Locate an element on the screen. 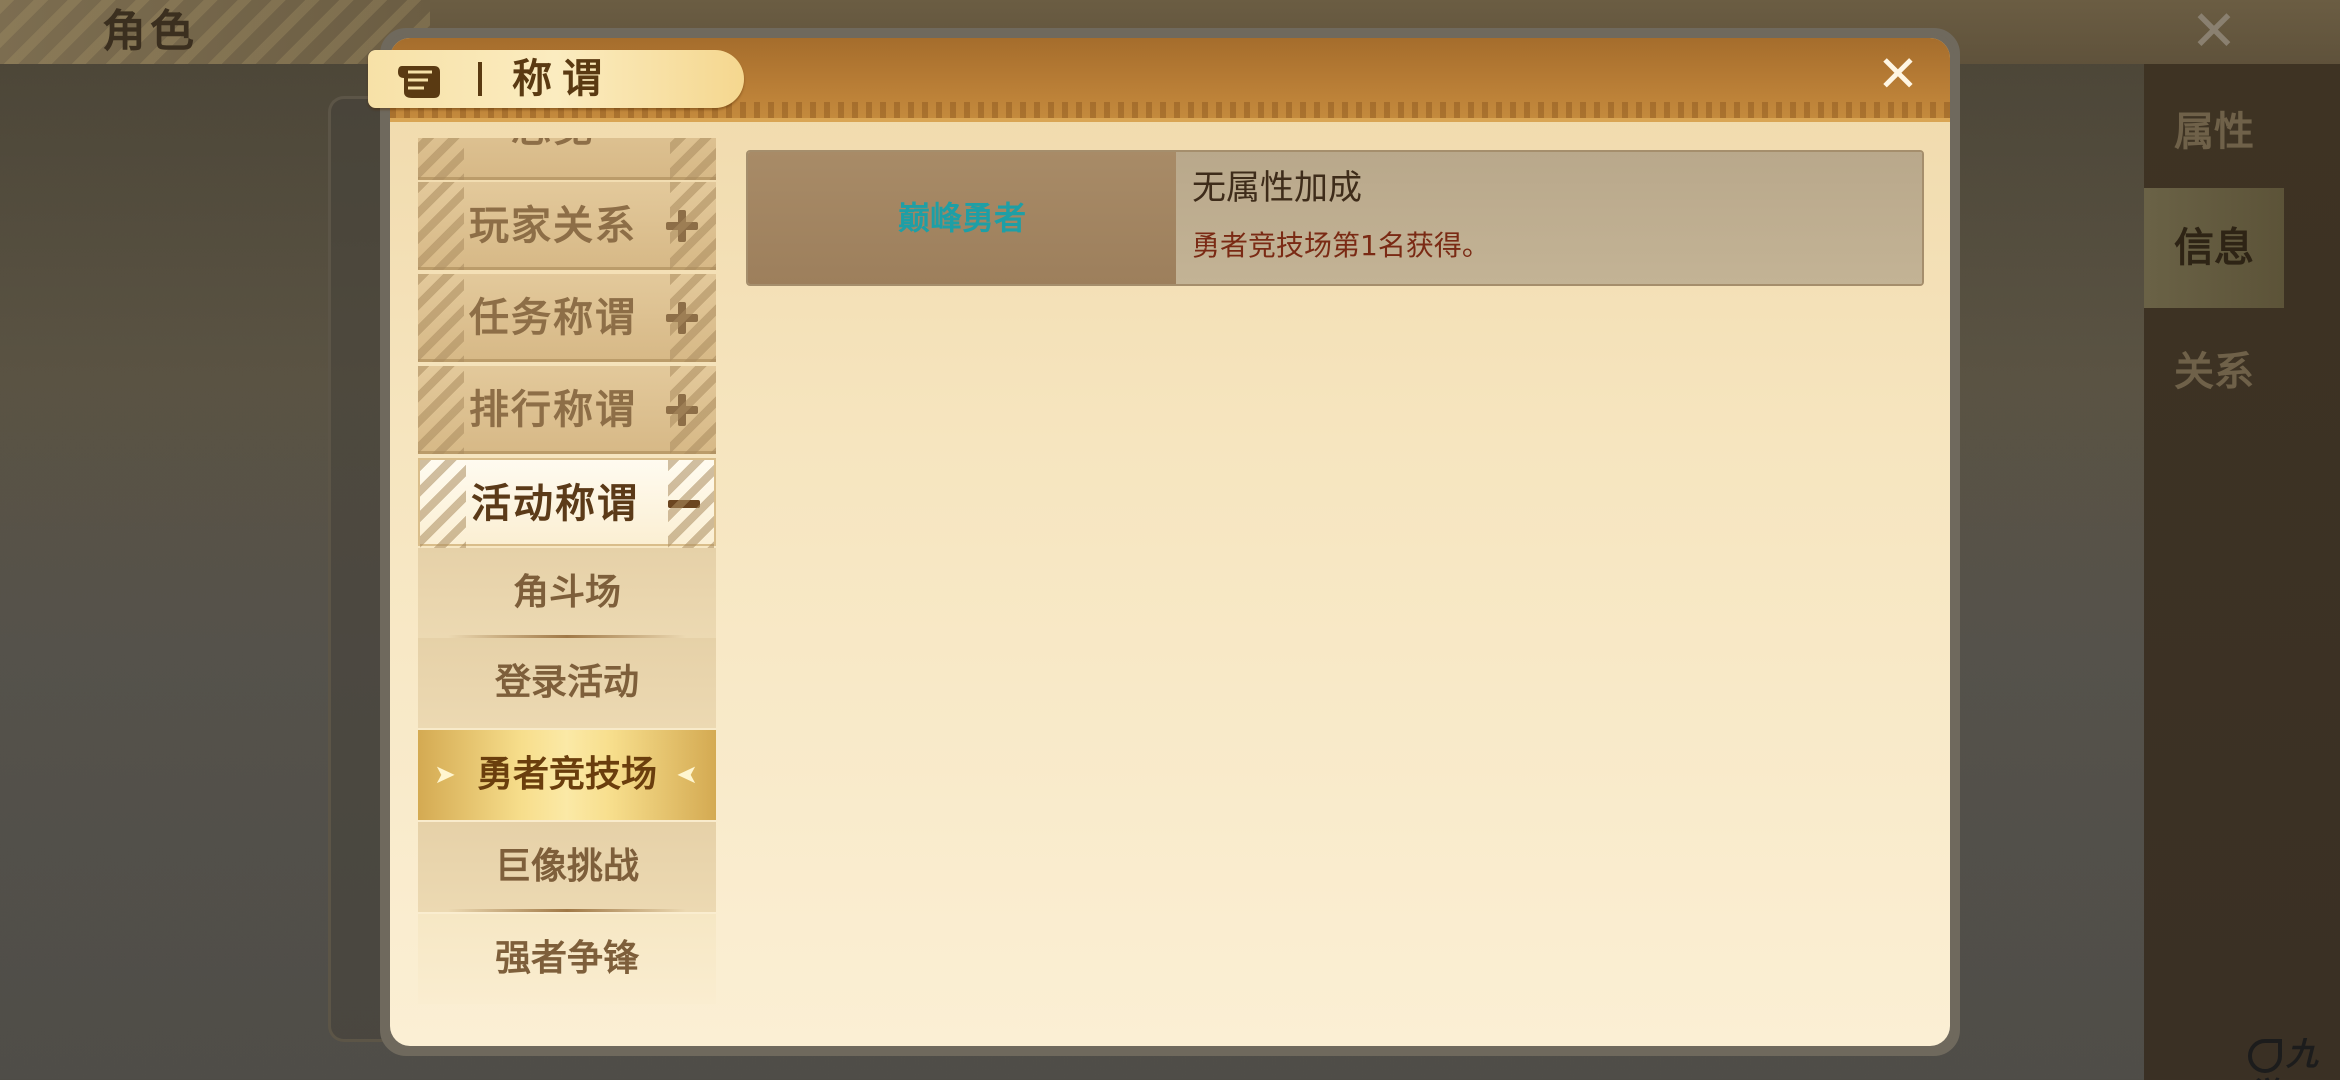 This screenshot has height=1080, width=2340. close-icon: ✕ is located at coordinates (1898, 74).